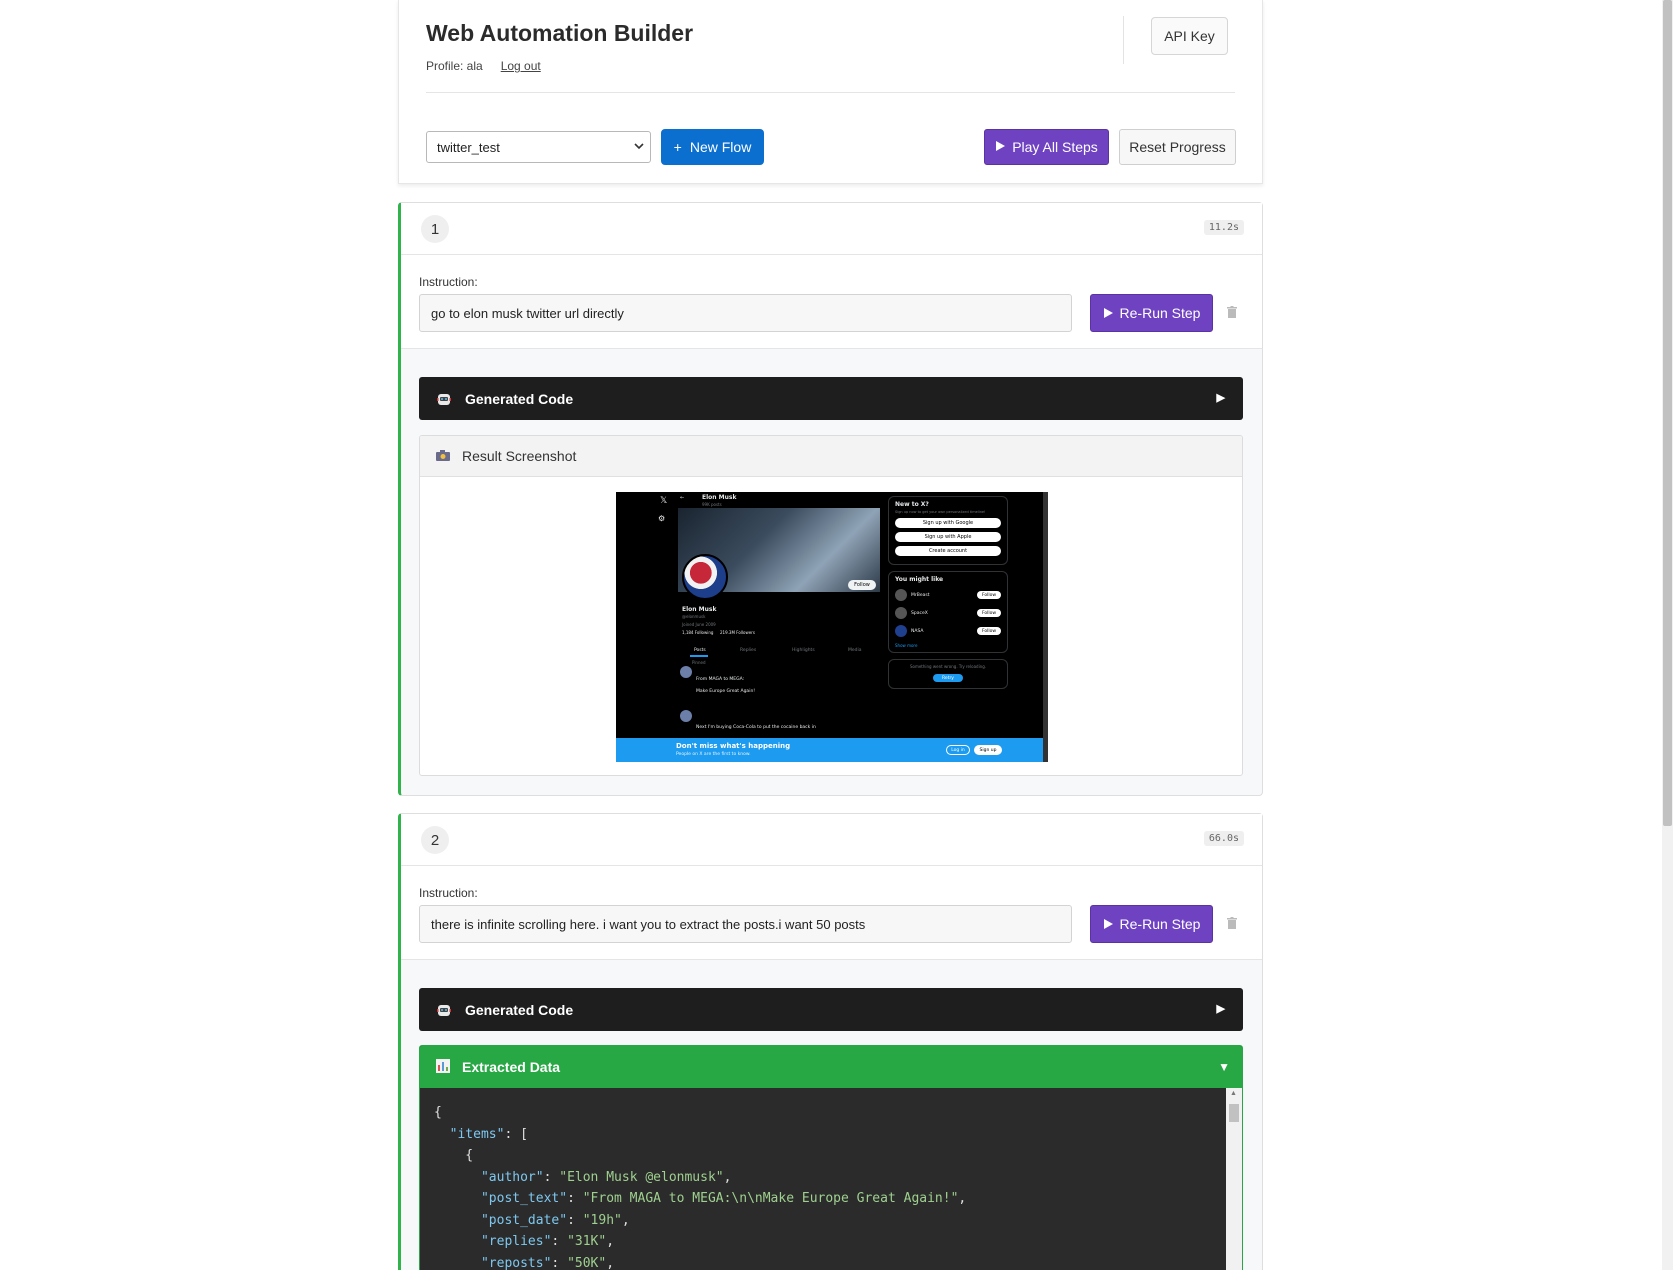 The image size is (1673, 1270). I want to click on flow-select-value: twitter_test, so click(468, 147).